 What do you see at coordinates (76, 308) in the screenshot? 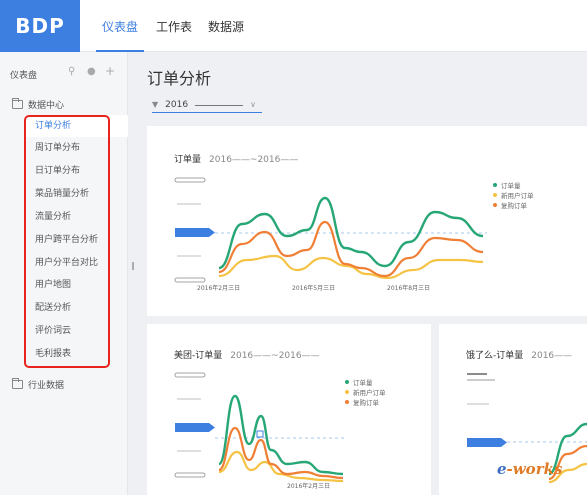
I see `sidebar-item-delivery: 配送分析` at bounding box center [76, 308].